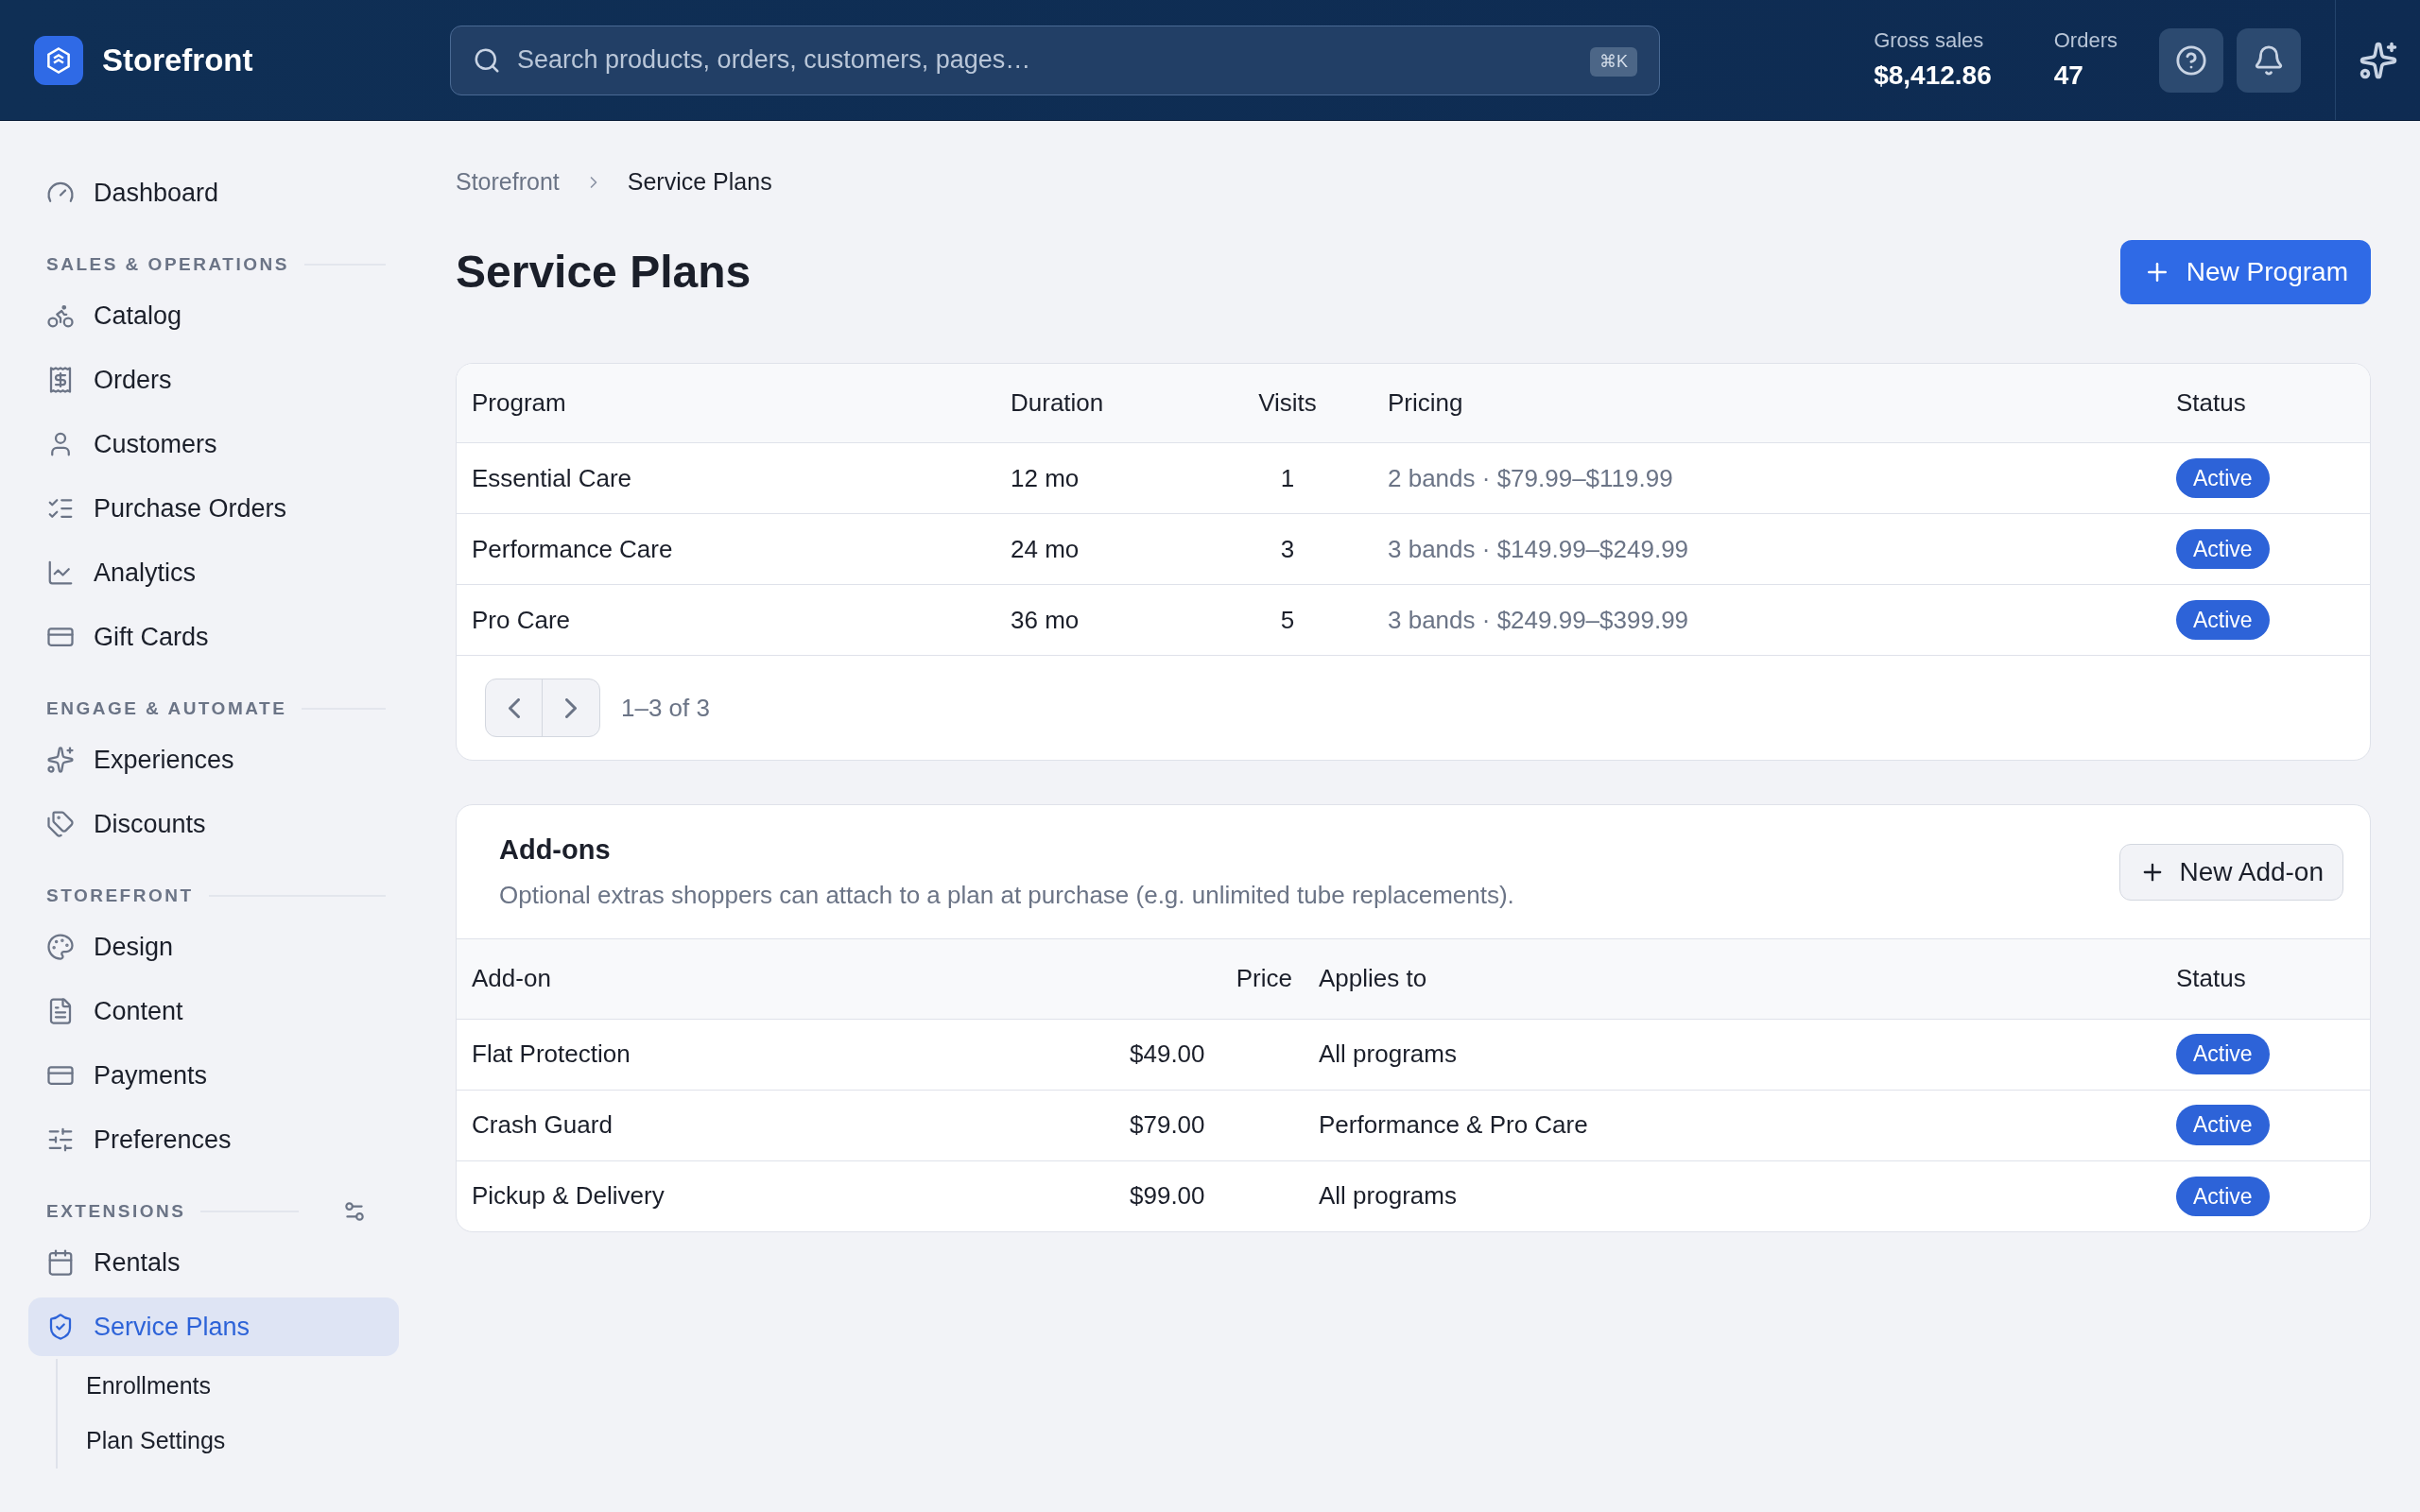 The width and height of the screenshot is (2420, 1512). What do you see at coordinates (738, 1054) in the screenshot?
I see `table-cell: Flat Protection` at bounding box center [738, 1054].